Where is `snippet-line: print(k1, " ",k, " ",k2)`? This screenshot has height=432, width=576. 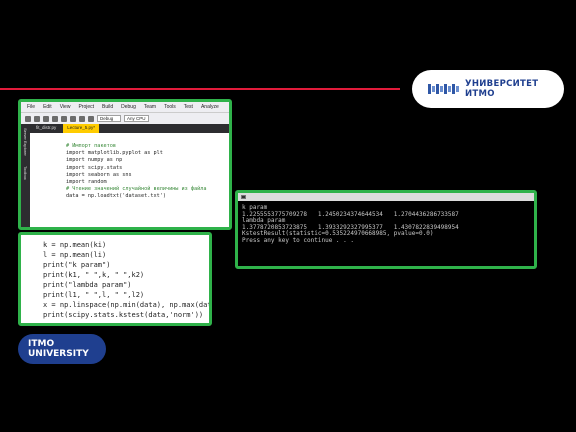 snippet-line: print(k1, " ",k, " ",k2) is located at coordinates (94, 275).